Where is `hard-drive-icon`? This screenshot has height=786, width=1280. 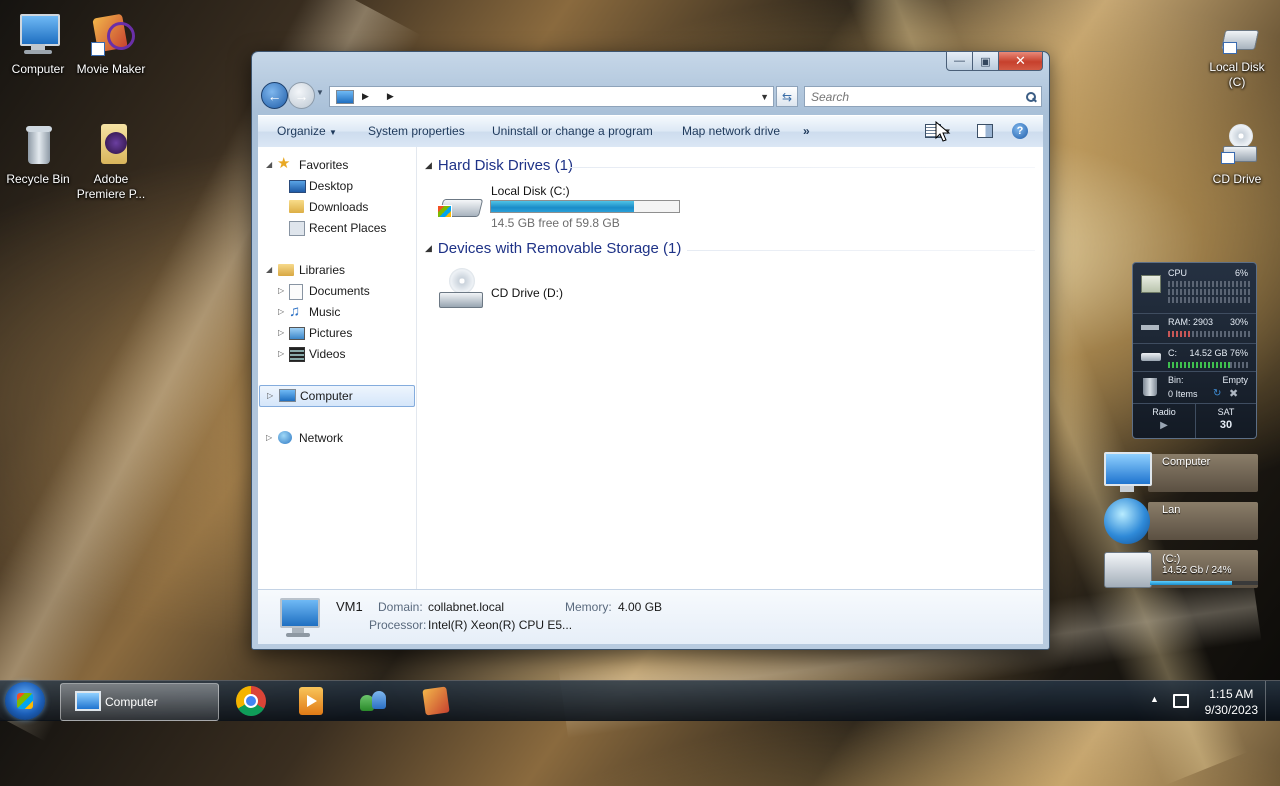 hard-drive-icon is located at coordinates (1151, 357).